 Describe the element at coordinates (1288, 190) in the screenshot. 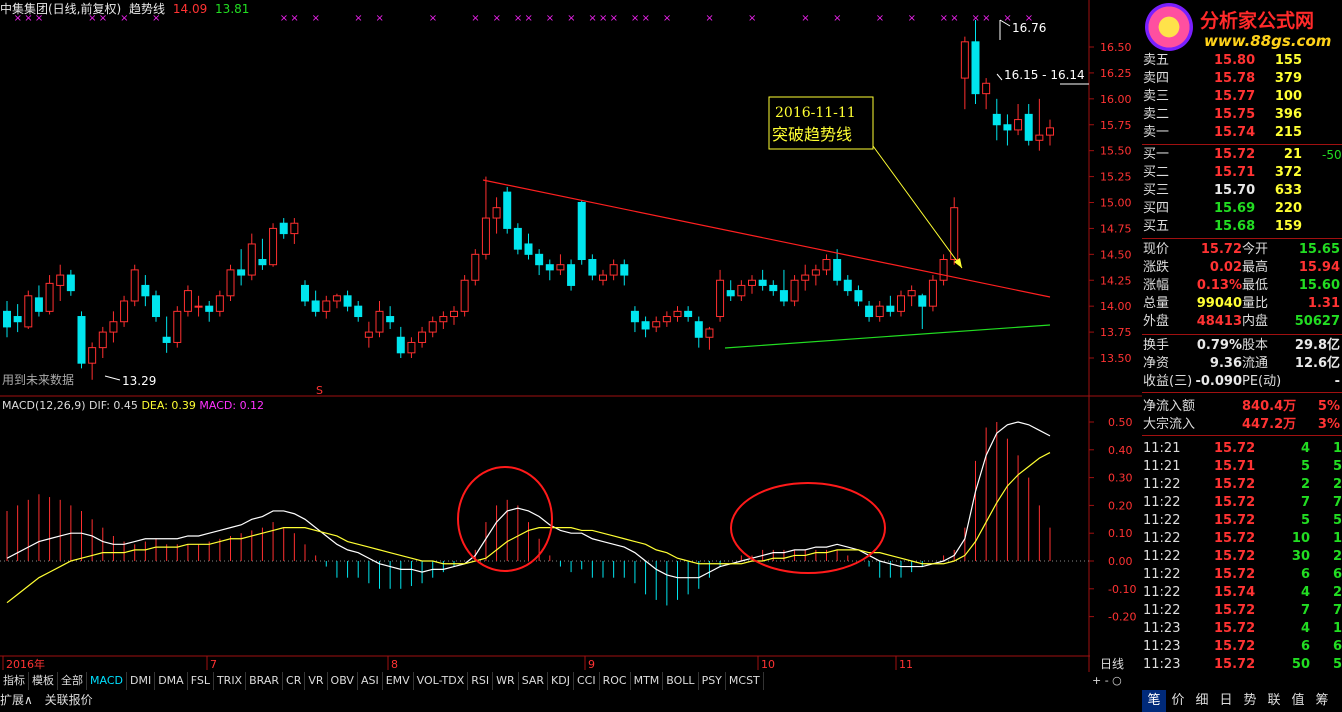

I see `bid-volume: 633` at that location.